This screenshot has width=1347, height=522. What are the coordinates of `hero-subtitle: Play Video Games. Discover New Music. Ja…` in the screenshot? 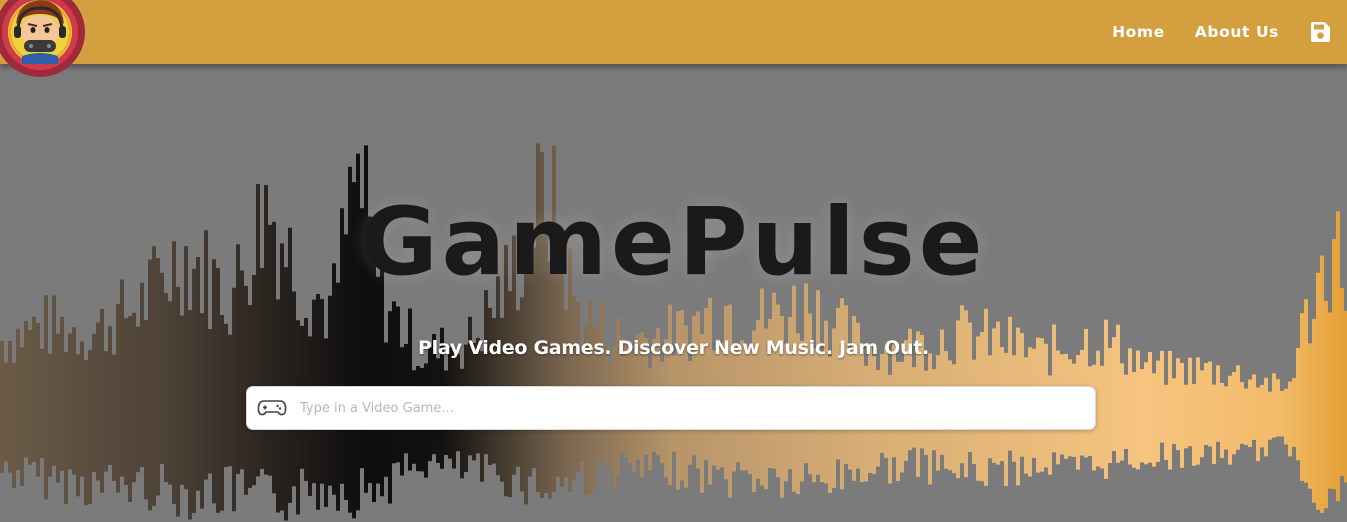 It's located at (673, 348).